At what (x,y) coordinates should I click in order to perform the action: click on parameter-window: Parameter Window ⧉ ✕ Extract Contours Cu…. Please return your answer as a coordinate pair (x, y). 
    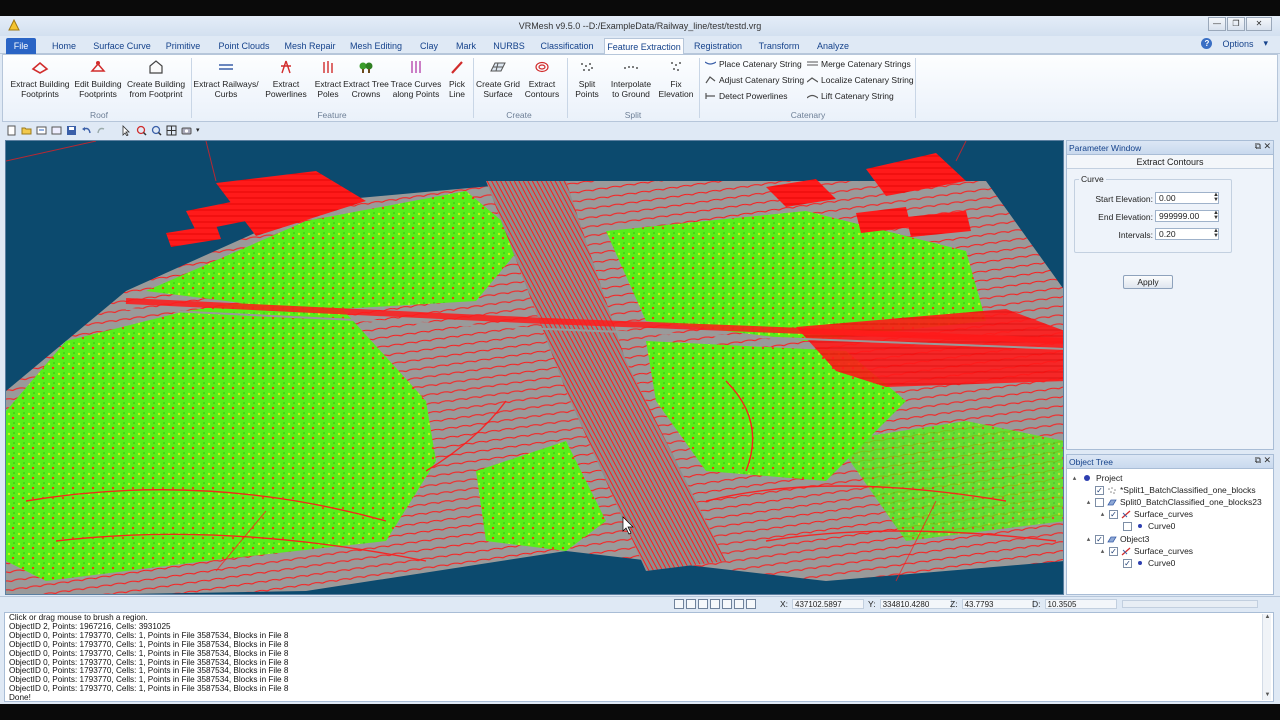
    Looking at the image, I should click on (1170, 295).